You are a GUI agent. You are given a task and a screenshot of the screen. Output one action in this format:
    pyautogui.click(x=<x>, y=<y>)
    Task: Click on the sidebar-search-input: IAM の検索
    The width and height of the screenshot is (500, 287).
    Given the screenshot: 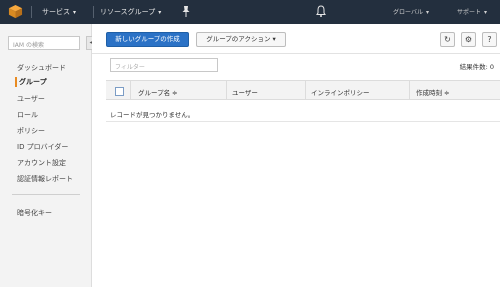 What is the action you would take?
    pyautogui.click(x=44, y=43)
    